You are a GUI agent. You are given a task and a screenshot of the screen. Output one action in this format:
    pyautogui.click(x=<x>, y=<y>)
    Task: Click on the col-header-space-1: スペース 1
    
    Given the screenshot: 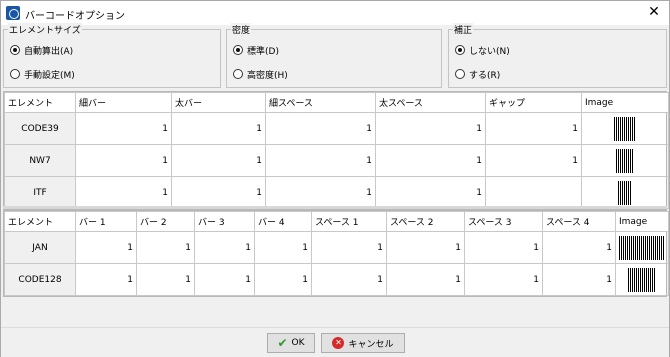 What is the action you would take?
    pyautogui.click(x=349, y=221)
    